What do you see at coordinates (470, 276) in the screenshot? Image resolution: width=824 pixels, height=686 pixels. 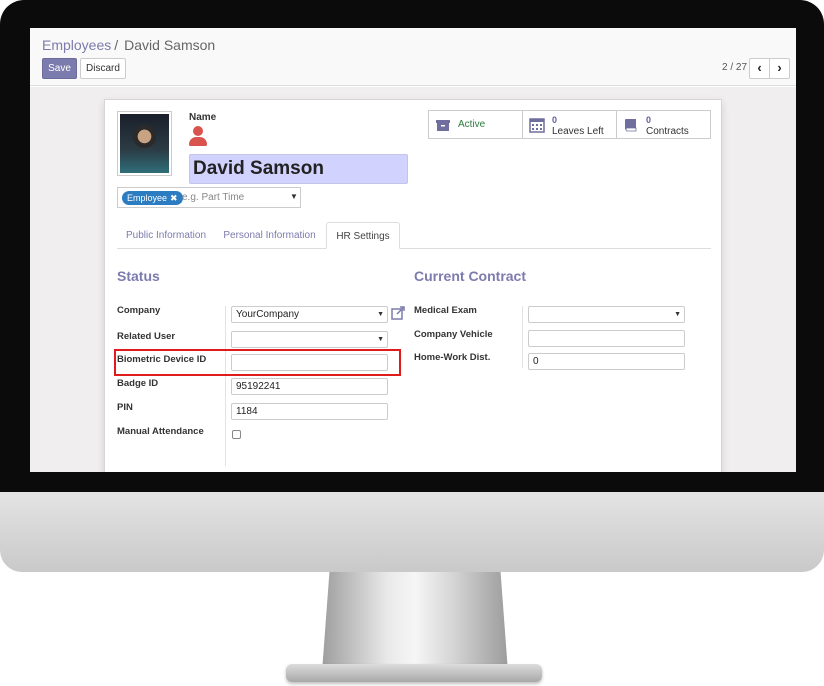 I see `current-contract-group-title: Current Contract` at bounding box center [470, 276].